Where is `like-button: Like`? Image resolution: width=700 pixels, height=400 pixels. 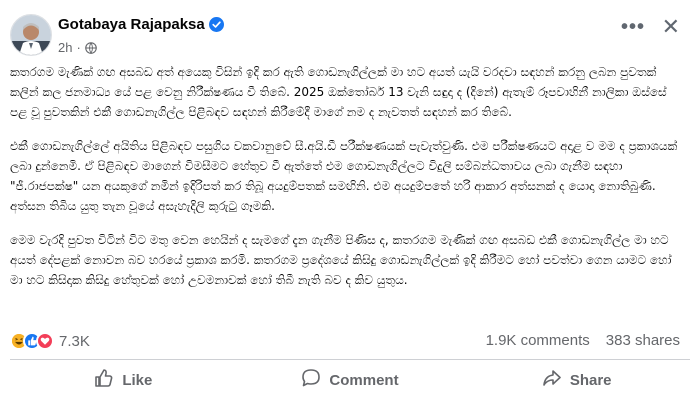 like-button: Like is located at coordinates (123, 380).